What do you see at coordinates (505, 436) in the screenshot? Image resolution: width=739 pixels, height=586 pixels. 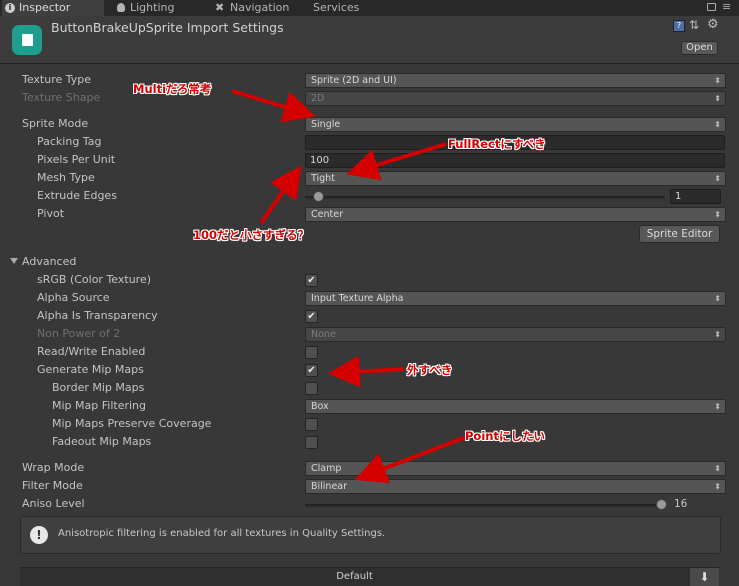 I see `annotation-point: Pointにしたい` at bounding box center [505, 436].